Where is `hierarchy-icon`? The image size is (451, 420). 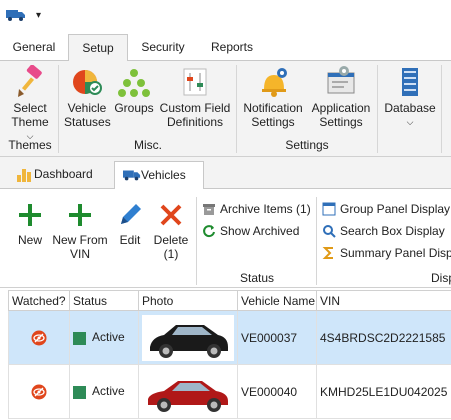
hierarchy-icon is located at coordinates (134, 83).